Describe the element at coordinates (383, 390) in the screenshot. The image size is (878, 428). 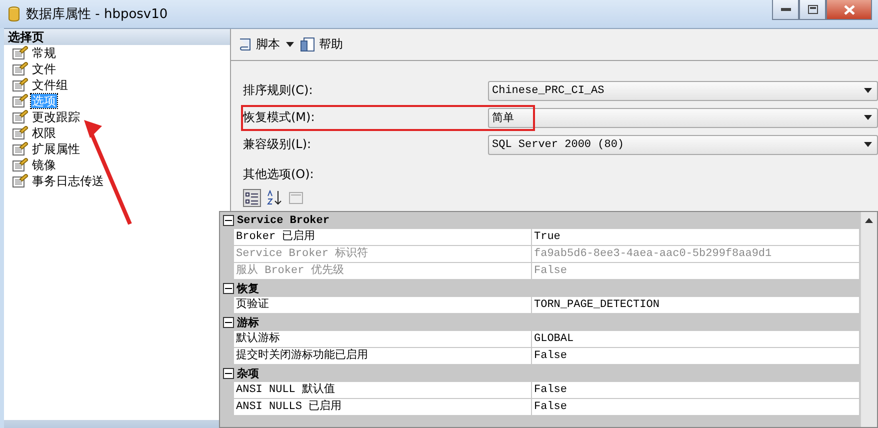
I see `property-name: ANSI NULL 默认值` at that location.